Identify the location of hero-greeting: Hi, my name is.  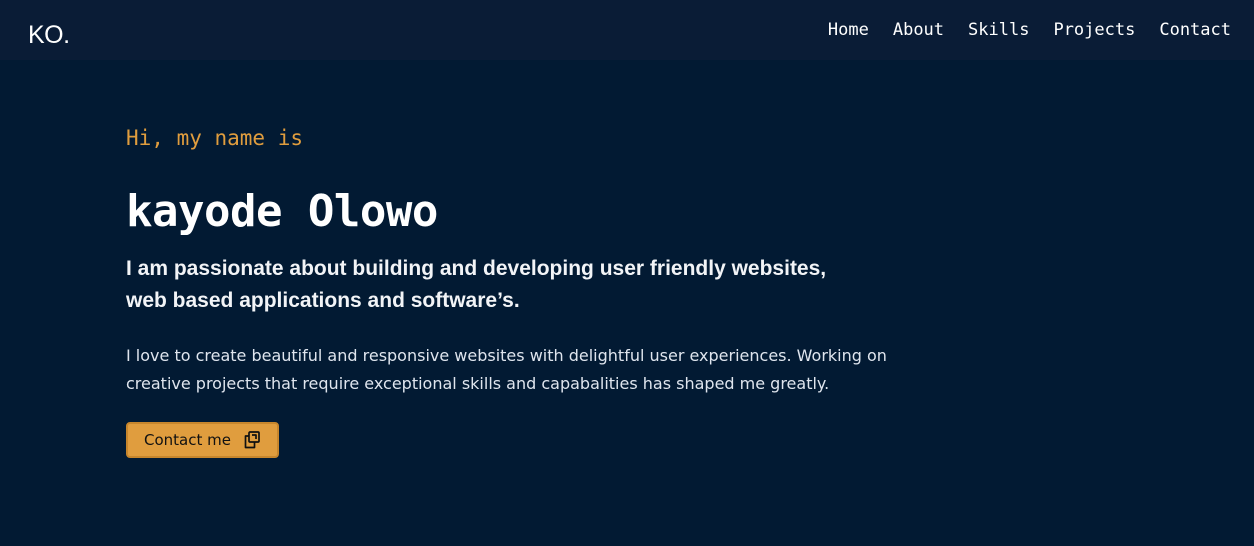
(215, 138).